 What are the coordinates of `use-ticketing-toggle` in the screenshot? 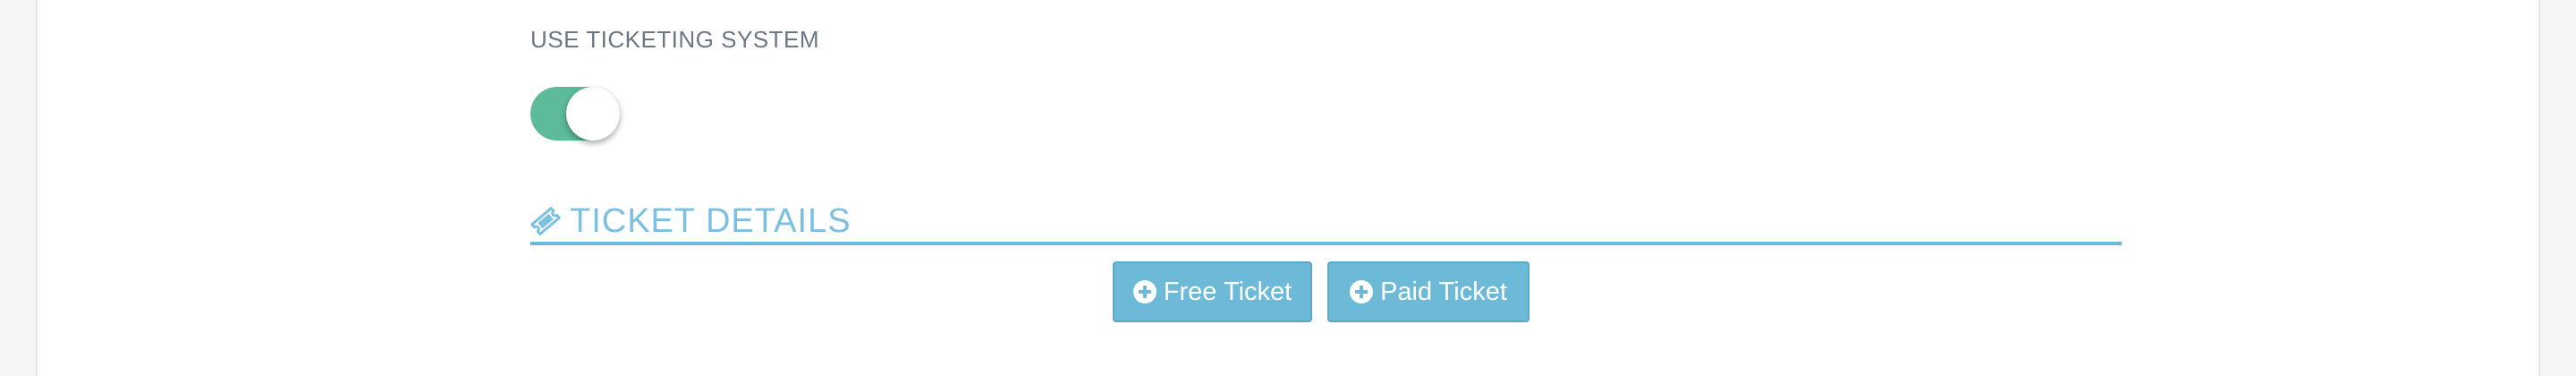 It's located at (575, 114).